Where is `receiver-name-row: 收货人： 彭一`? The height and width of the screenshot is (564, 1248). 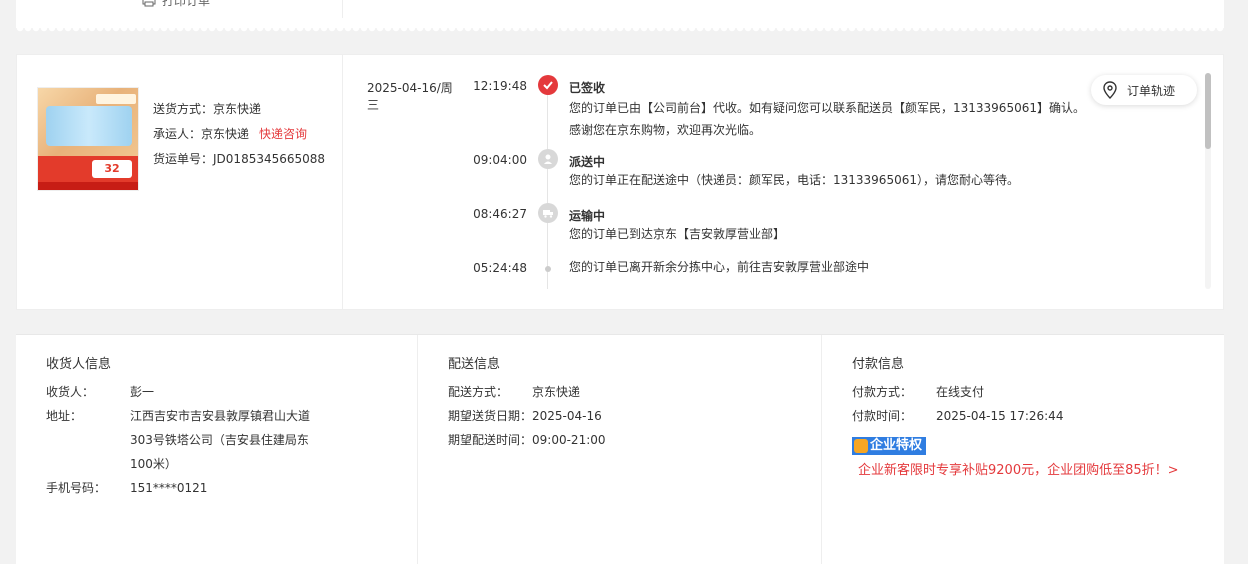
receiver-name-row: 收货人： 彭一 is located at coordinates (100, 392).